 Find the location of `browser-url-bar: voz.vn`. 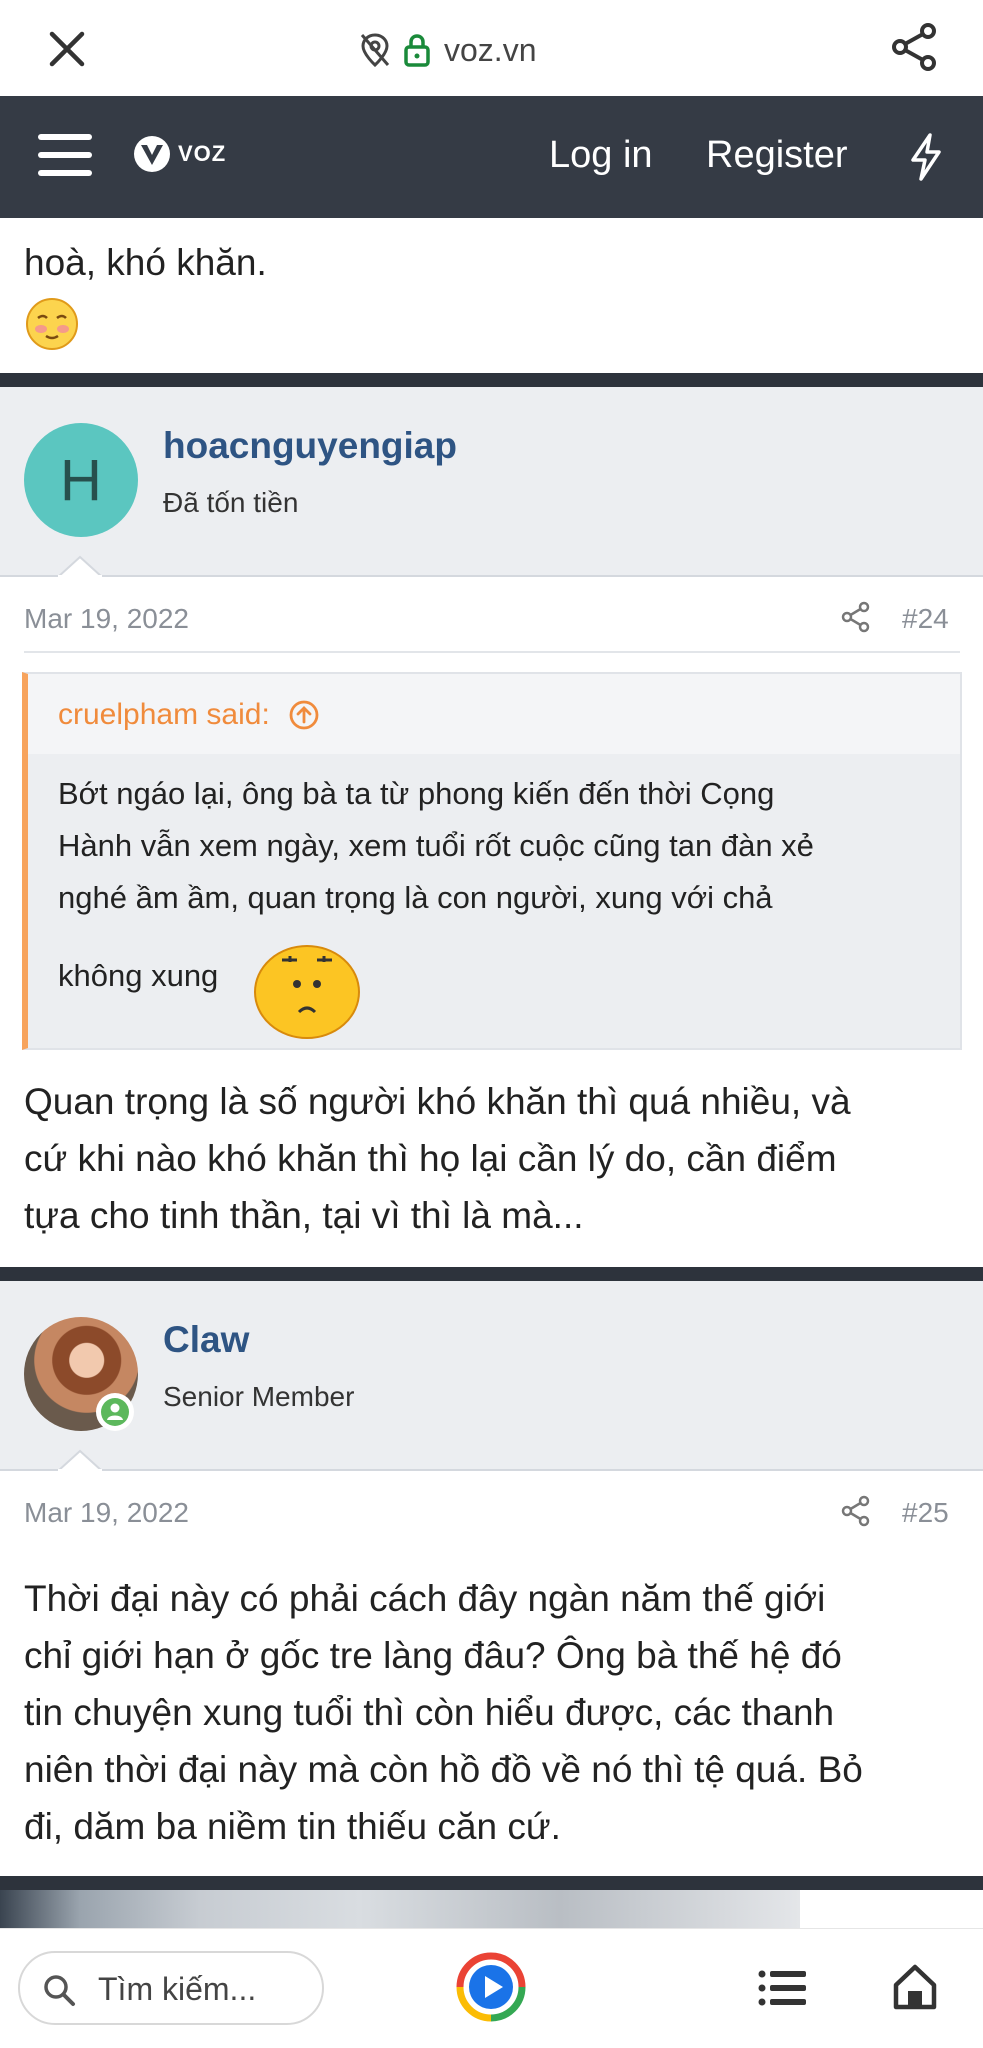

browser-url-bar: voz.vn is located at coordinates (491, 48).